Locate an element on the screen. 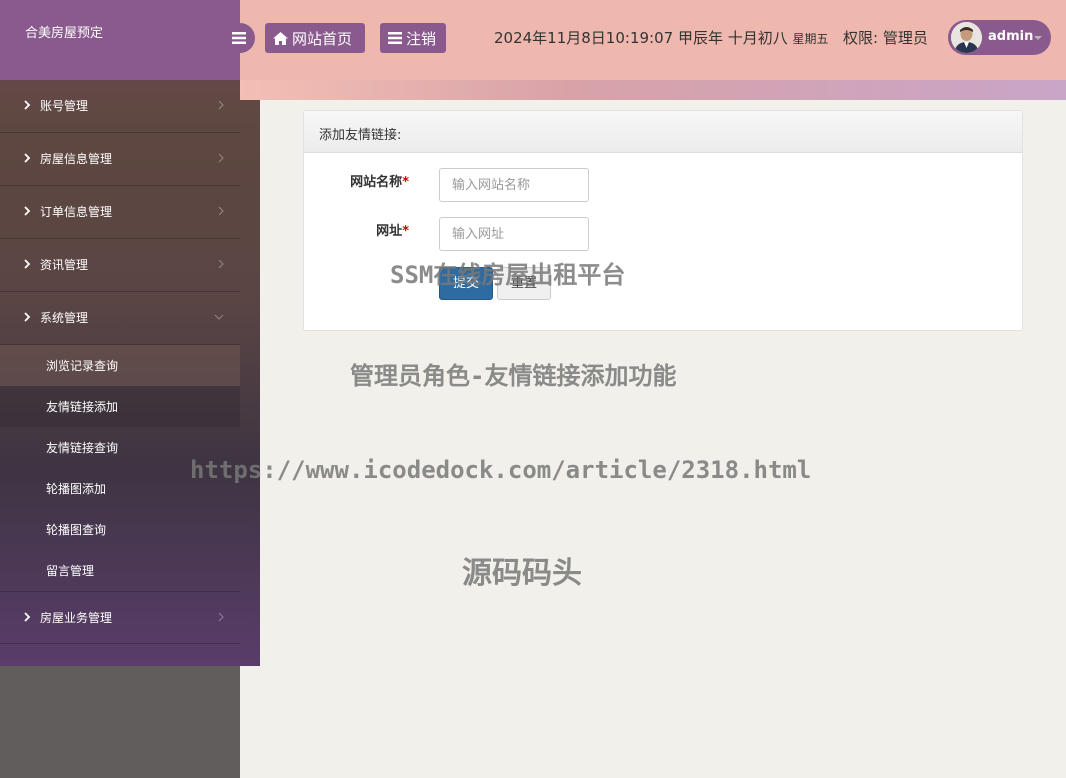 This screenshot has height=778, width=1066. username: admin is located at coordinates (1011, 36).